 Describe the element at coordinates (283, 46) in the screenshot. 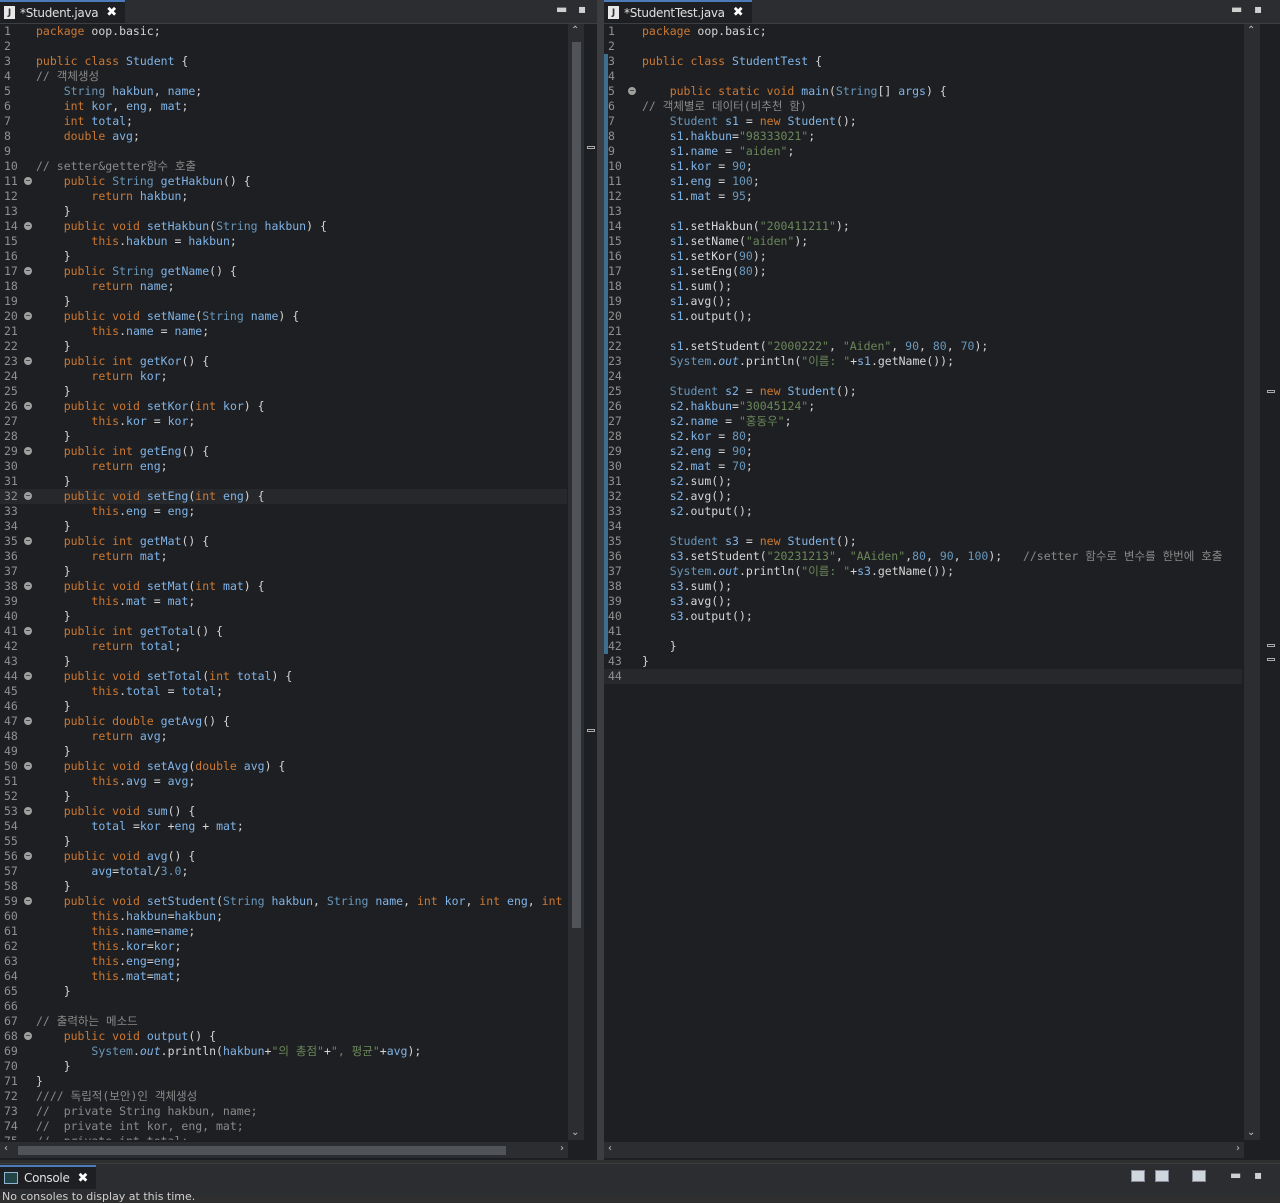

I see `code-line: 2` at that location.